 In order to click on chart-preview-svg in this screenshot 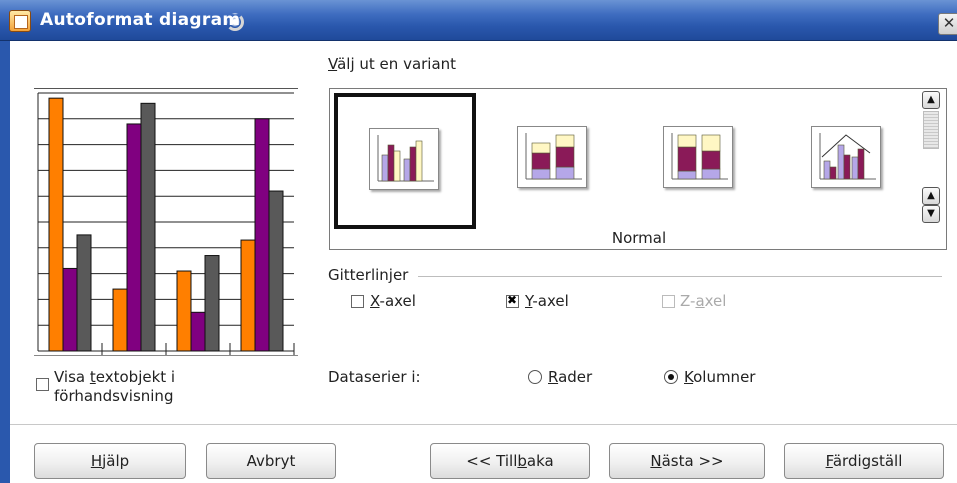, I will do `click(166, 223)`.